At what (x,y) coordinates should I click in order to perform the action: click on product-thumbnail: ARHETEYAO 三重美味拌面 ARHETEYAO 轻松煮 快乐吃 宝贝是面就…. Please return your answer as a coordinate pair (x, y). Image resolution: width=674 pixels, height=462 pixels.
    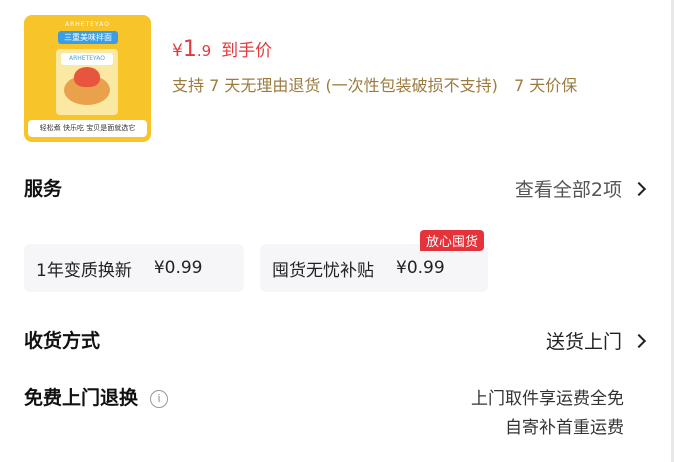
    Looking at the image, I should click on (87, 78).